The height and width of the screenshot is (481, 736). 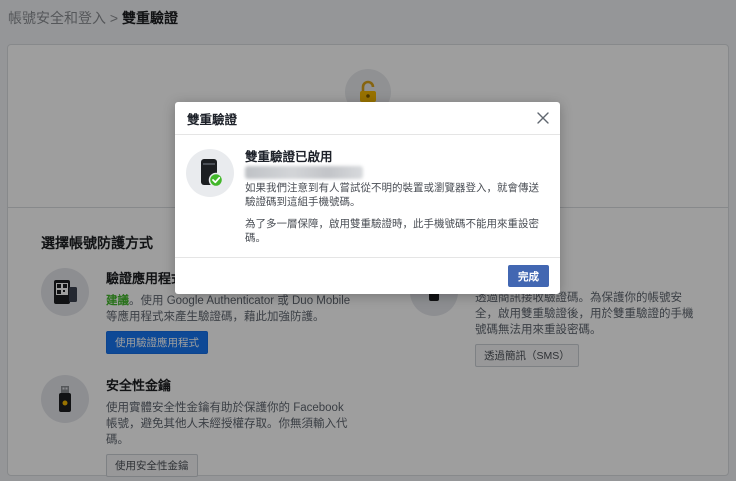 I want to click on dialog-header: 雙重驗證, so click(x=367, y=118).